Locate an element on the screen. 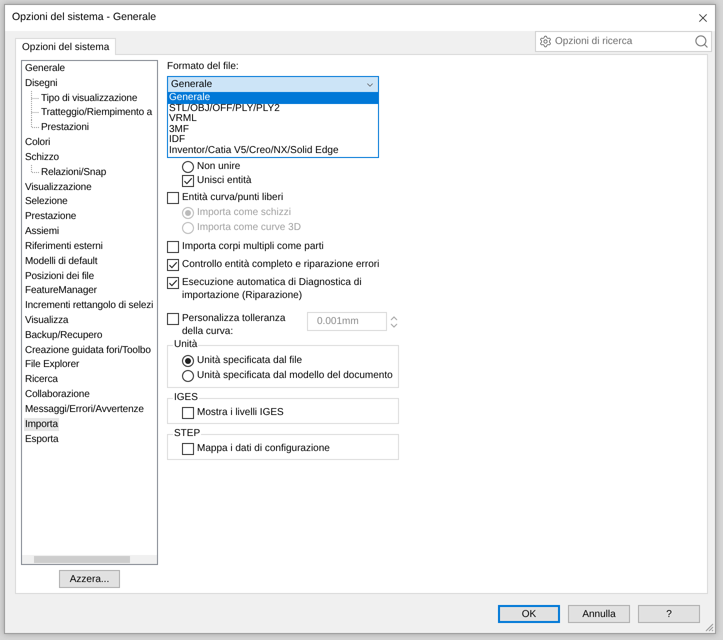  sidebar-item: Assiemi is located at coordinates (42, 231).